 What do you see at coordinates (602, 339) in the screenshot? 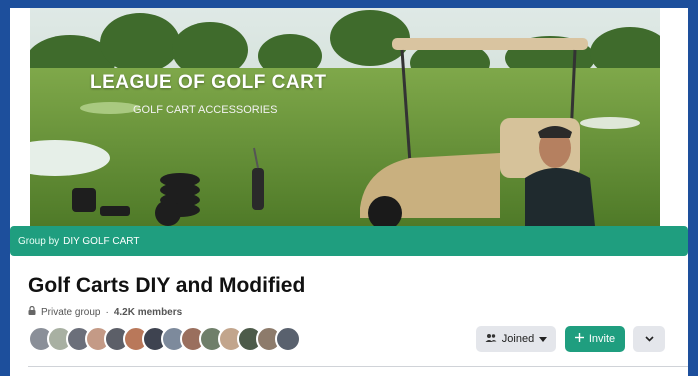
I see `invite-label: Invite` at bounding box center [602, 339].